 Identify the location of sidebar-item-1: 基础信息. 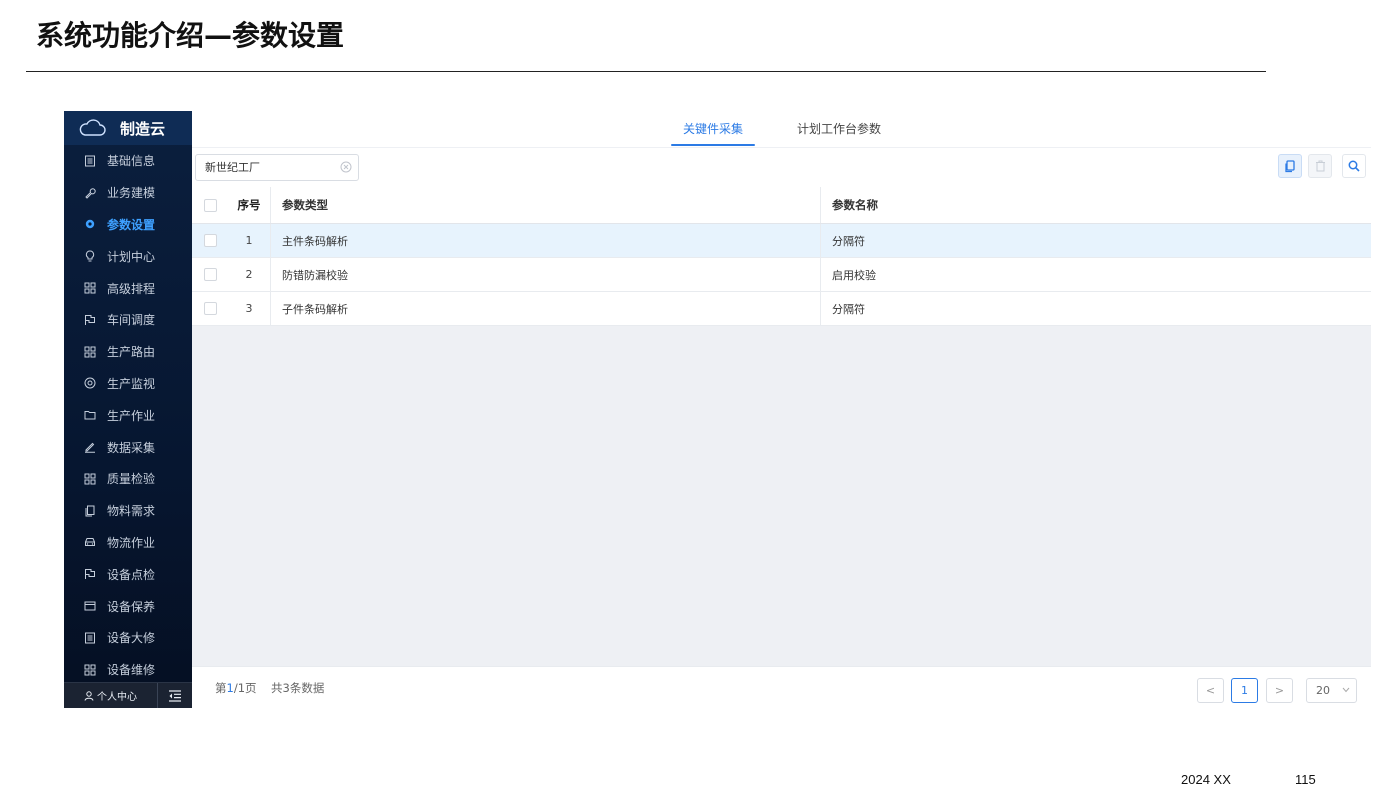
(128, 161).